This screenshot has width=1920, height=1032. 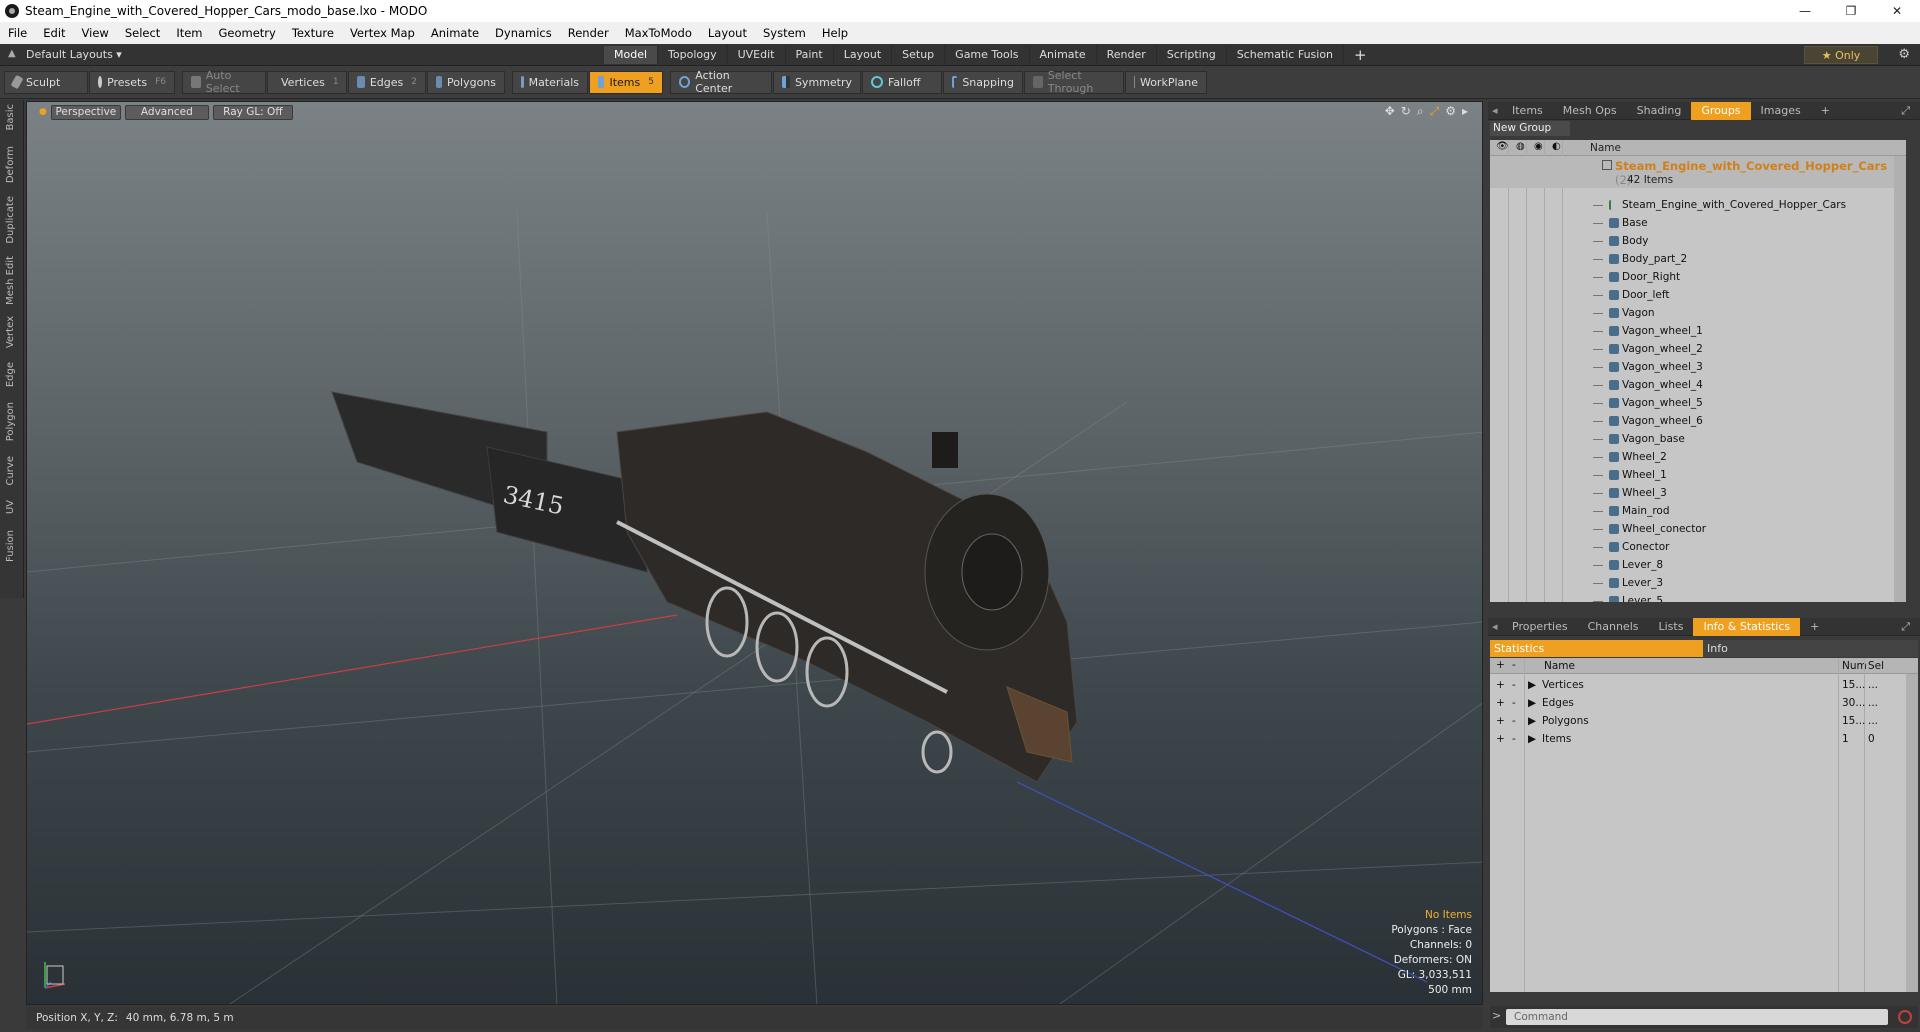 What do you see at coordinates (1814, 627) in the screenshot?
I see `add-bottom-tab-icon: +` at bounding box center [1814, 627].